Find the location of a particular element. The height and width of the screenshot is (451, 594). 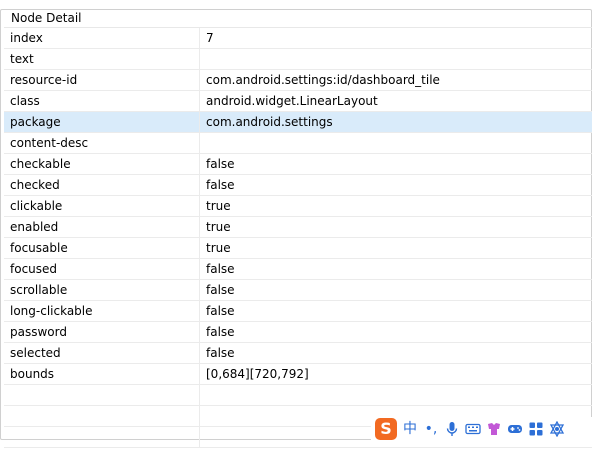

property-key: resource-id is located at coordinates (102, 80).